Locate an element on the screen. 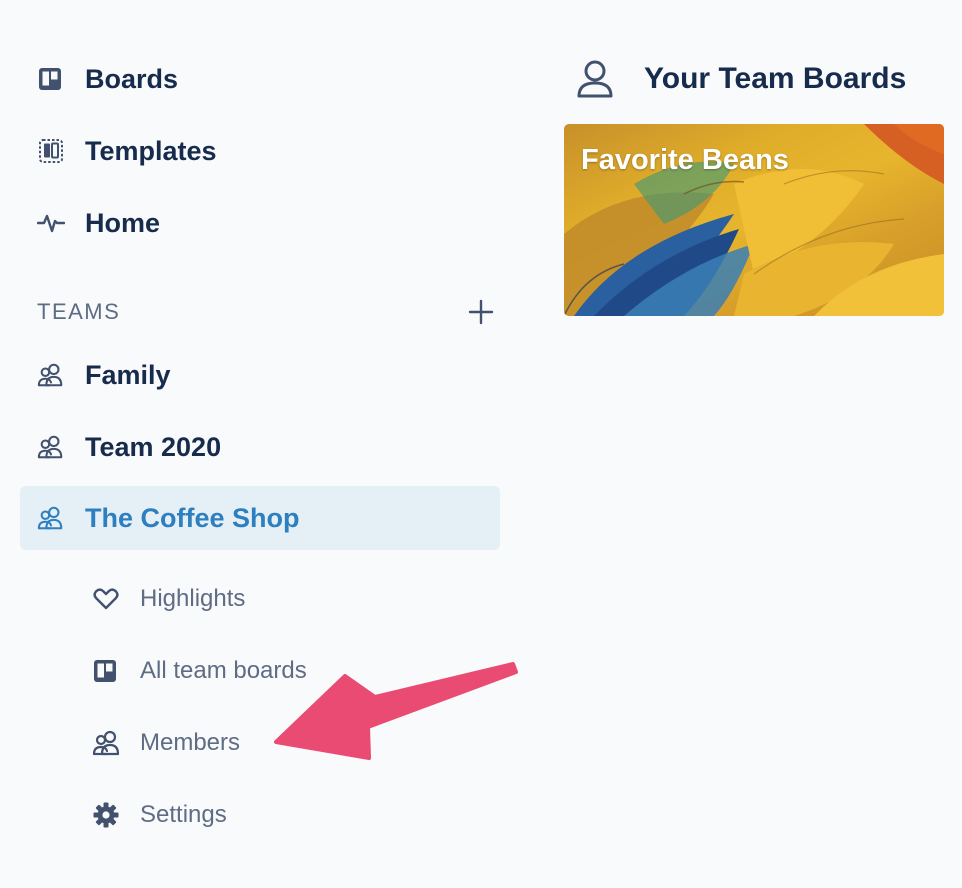  nav-boards-label: Boards is located at coordinates (132, 78).